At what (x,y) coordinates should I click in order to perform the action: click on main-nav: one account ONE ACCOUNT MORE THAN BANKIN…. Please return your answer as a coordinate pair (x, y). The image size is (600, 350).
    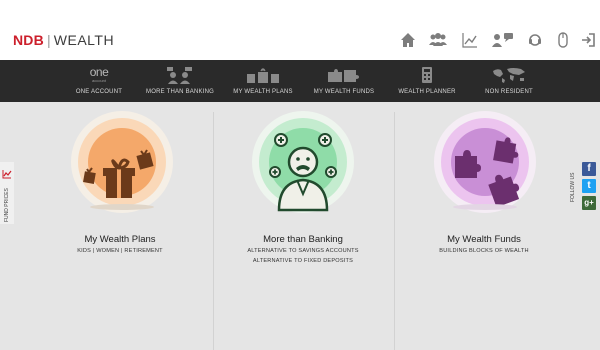
    Looking at the image, I should click on (300, 81).